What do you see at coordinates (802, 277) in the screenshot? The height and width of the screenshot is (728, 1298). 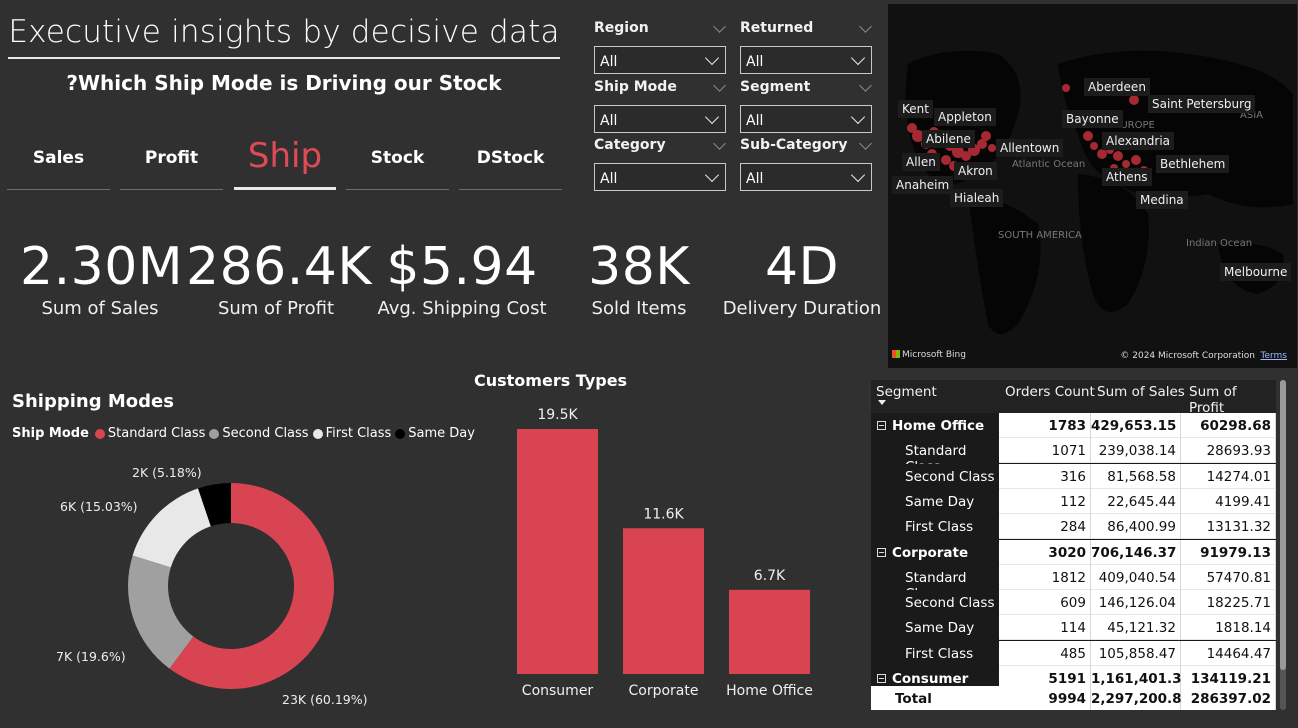 I see `kpi-delivery-duration: 4D Delivery Duration` at bounding box center [802, 277].